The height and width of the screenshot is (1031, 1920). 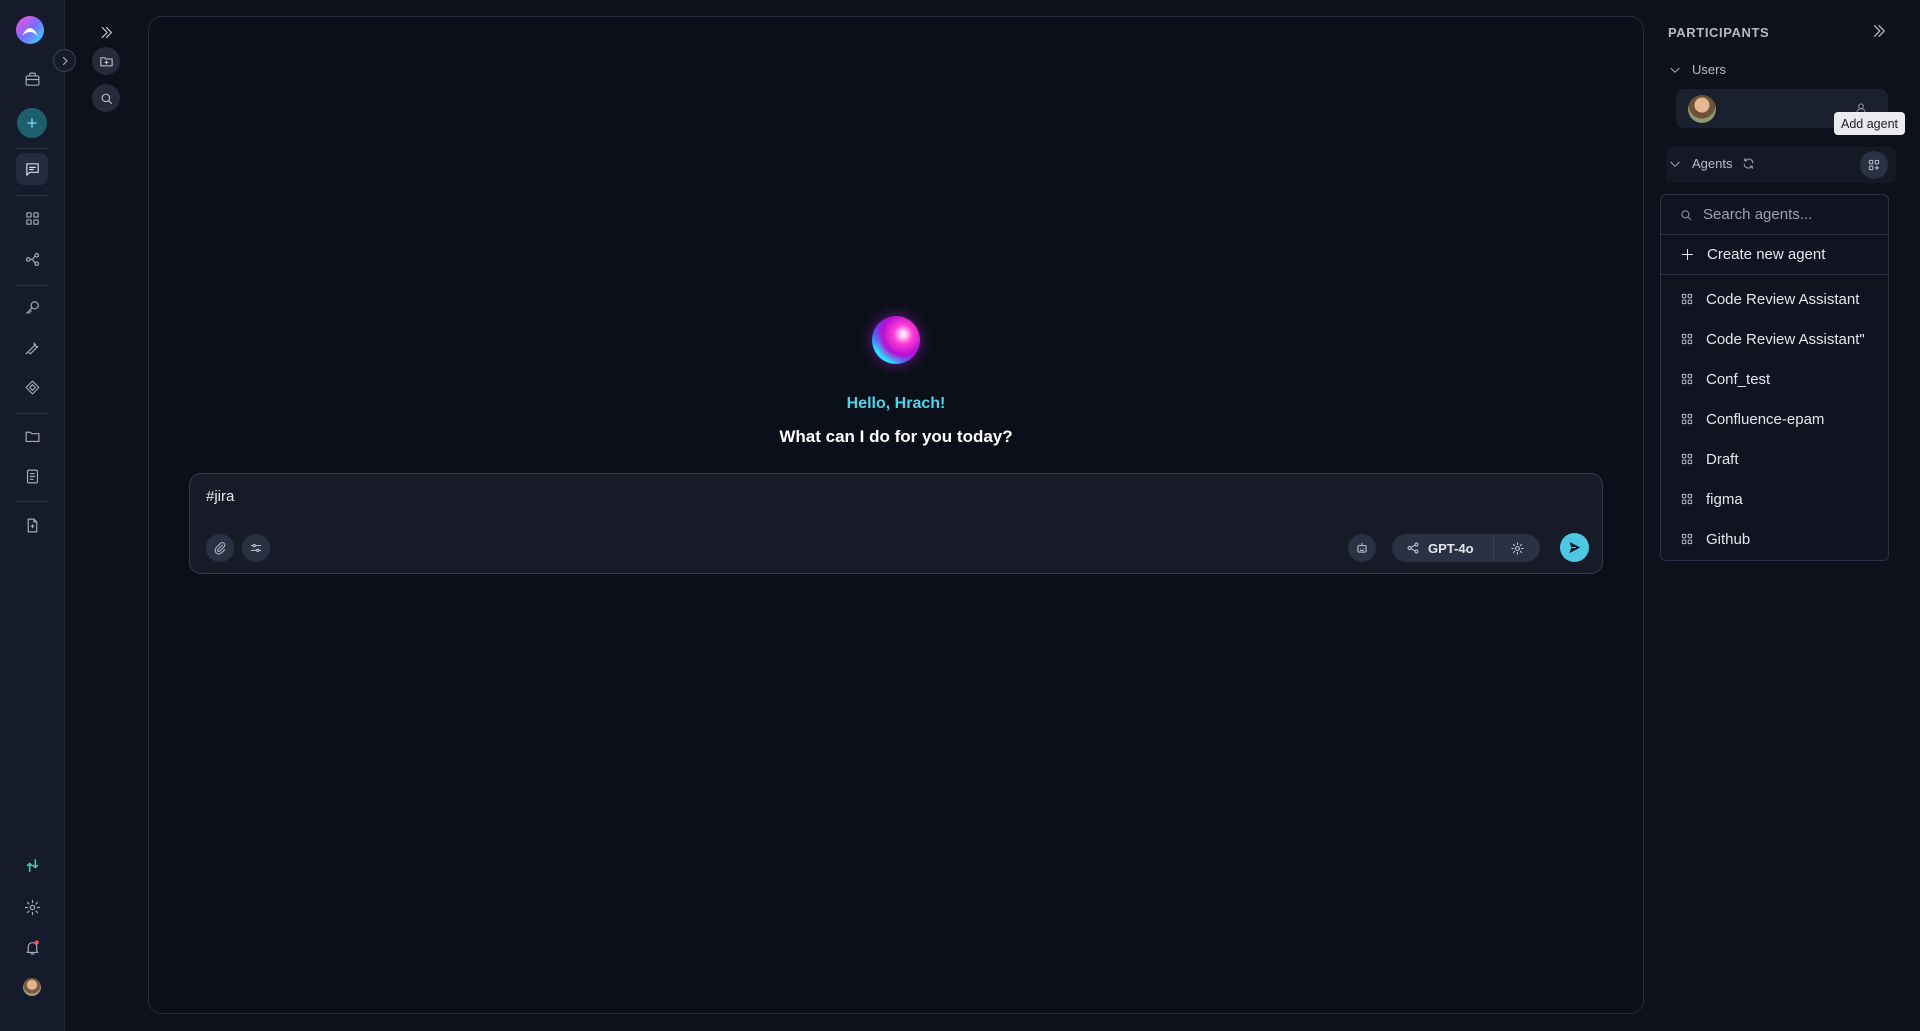 What do you see at coordinates (896, 403) in the screenshot?
I see `greeting-title: Hello, Hrach!` at bounding box center [896, 403].